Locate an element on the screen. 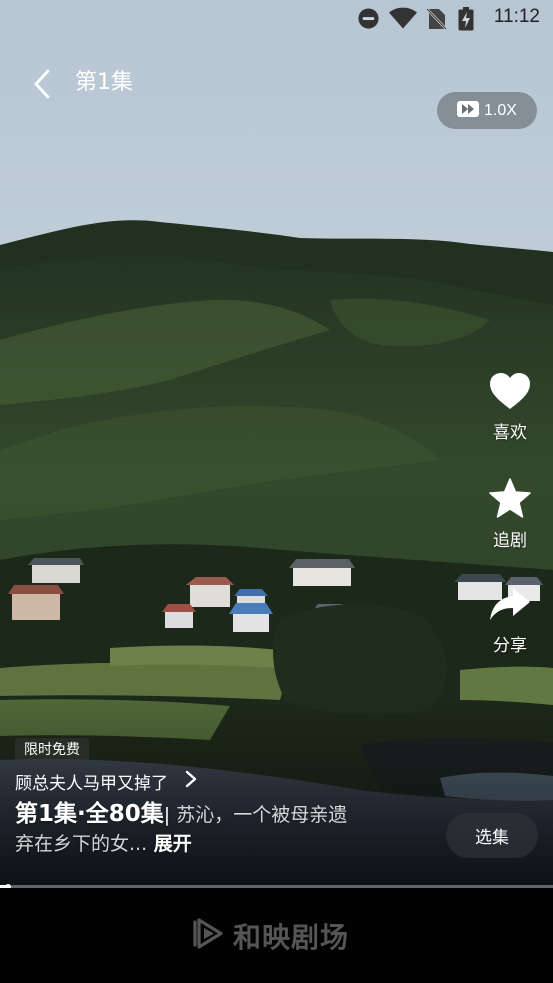 This screenshot has height=983, width=553. battery-charging-icon is located at coordinates (466, 21).